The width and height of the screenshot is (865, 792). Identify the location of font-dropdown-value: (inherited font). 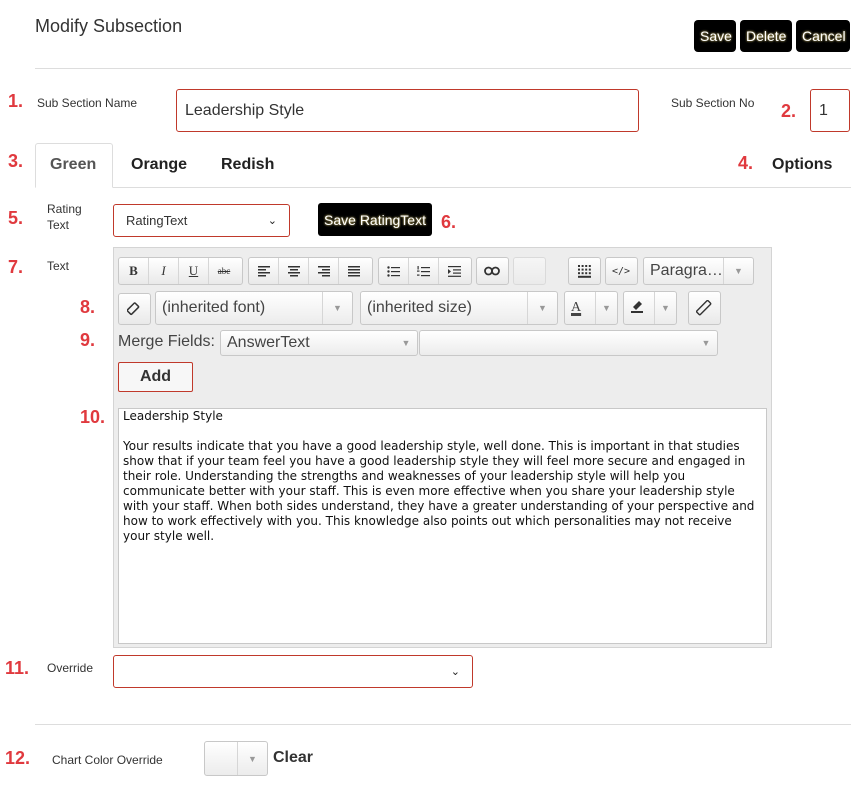
(214, 307).